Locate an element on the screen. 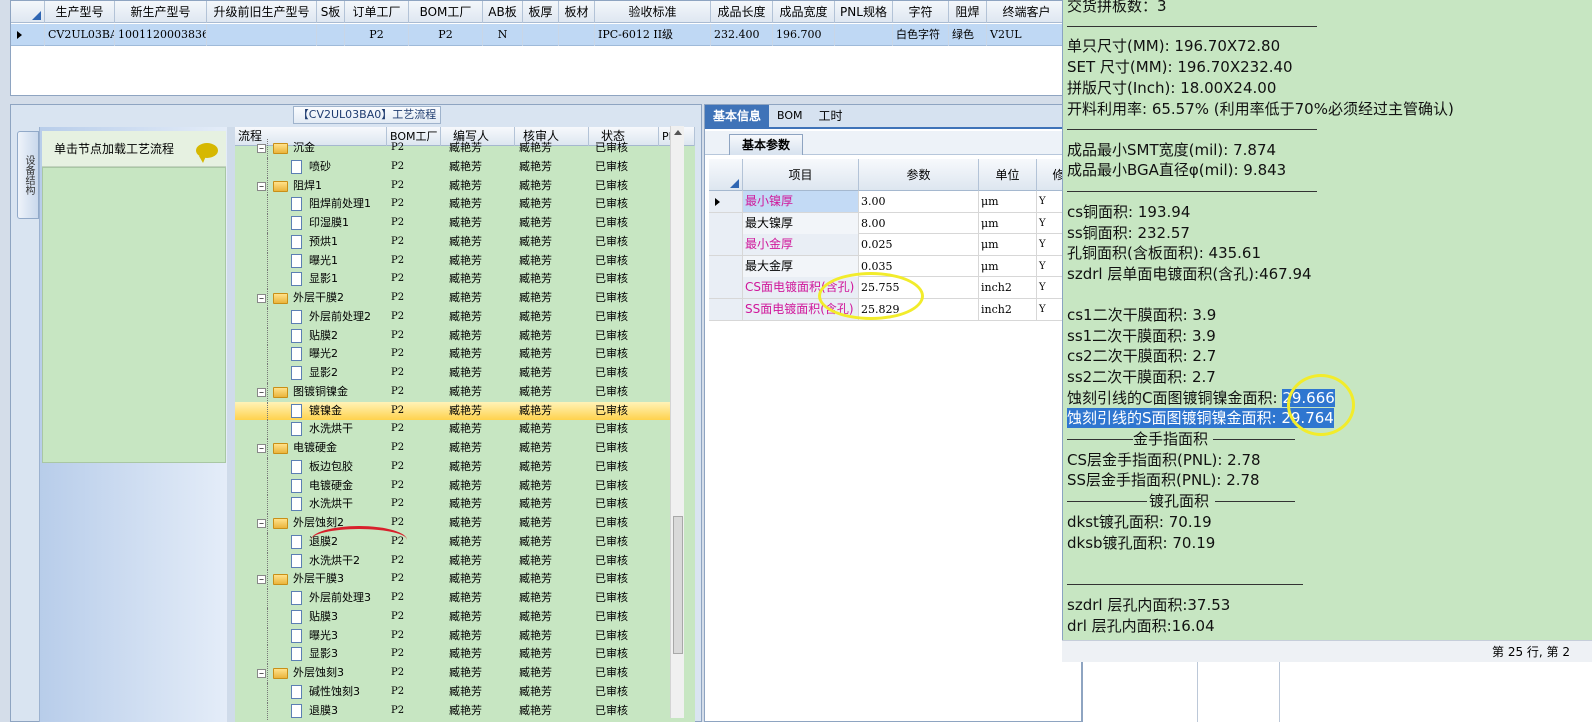 Image resolution: width=1592 pixels, height=722 pixels. param-name-cell: CS面电镀面积(含孔) is located at coordinates (801, 288).